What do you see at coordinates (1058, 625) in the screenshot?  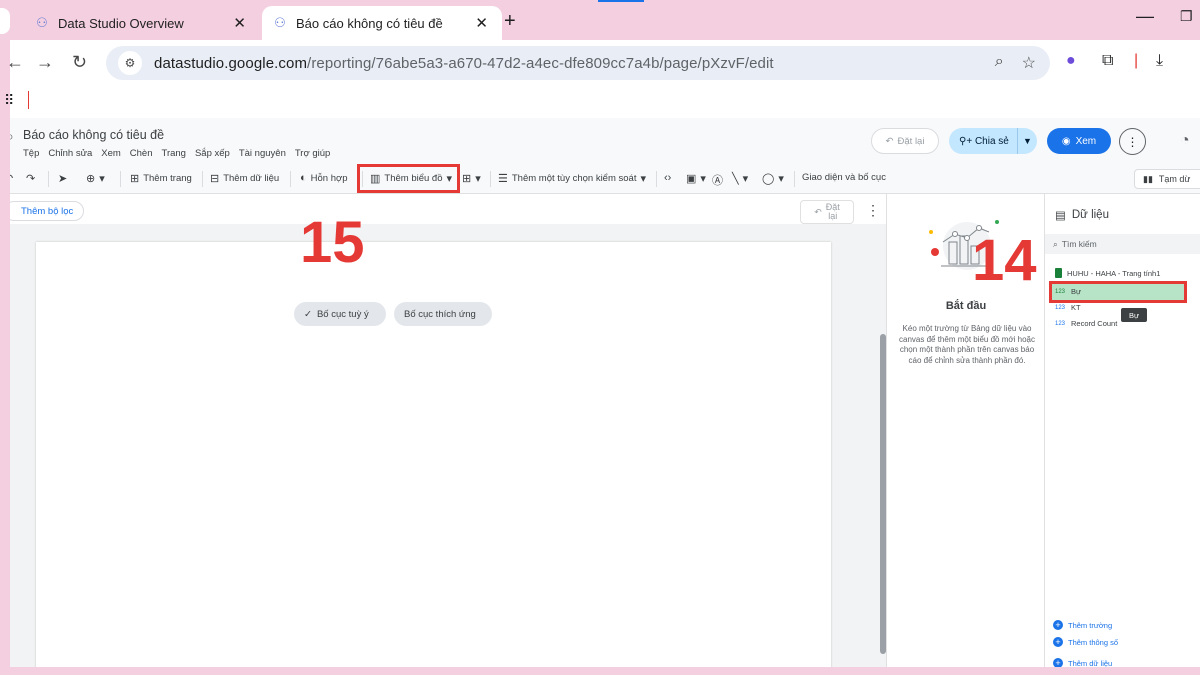 I see `plus-icon: +` at bounding box center [1058, 625].